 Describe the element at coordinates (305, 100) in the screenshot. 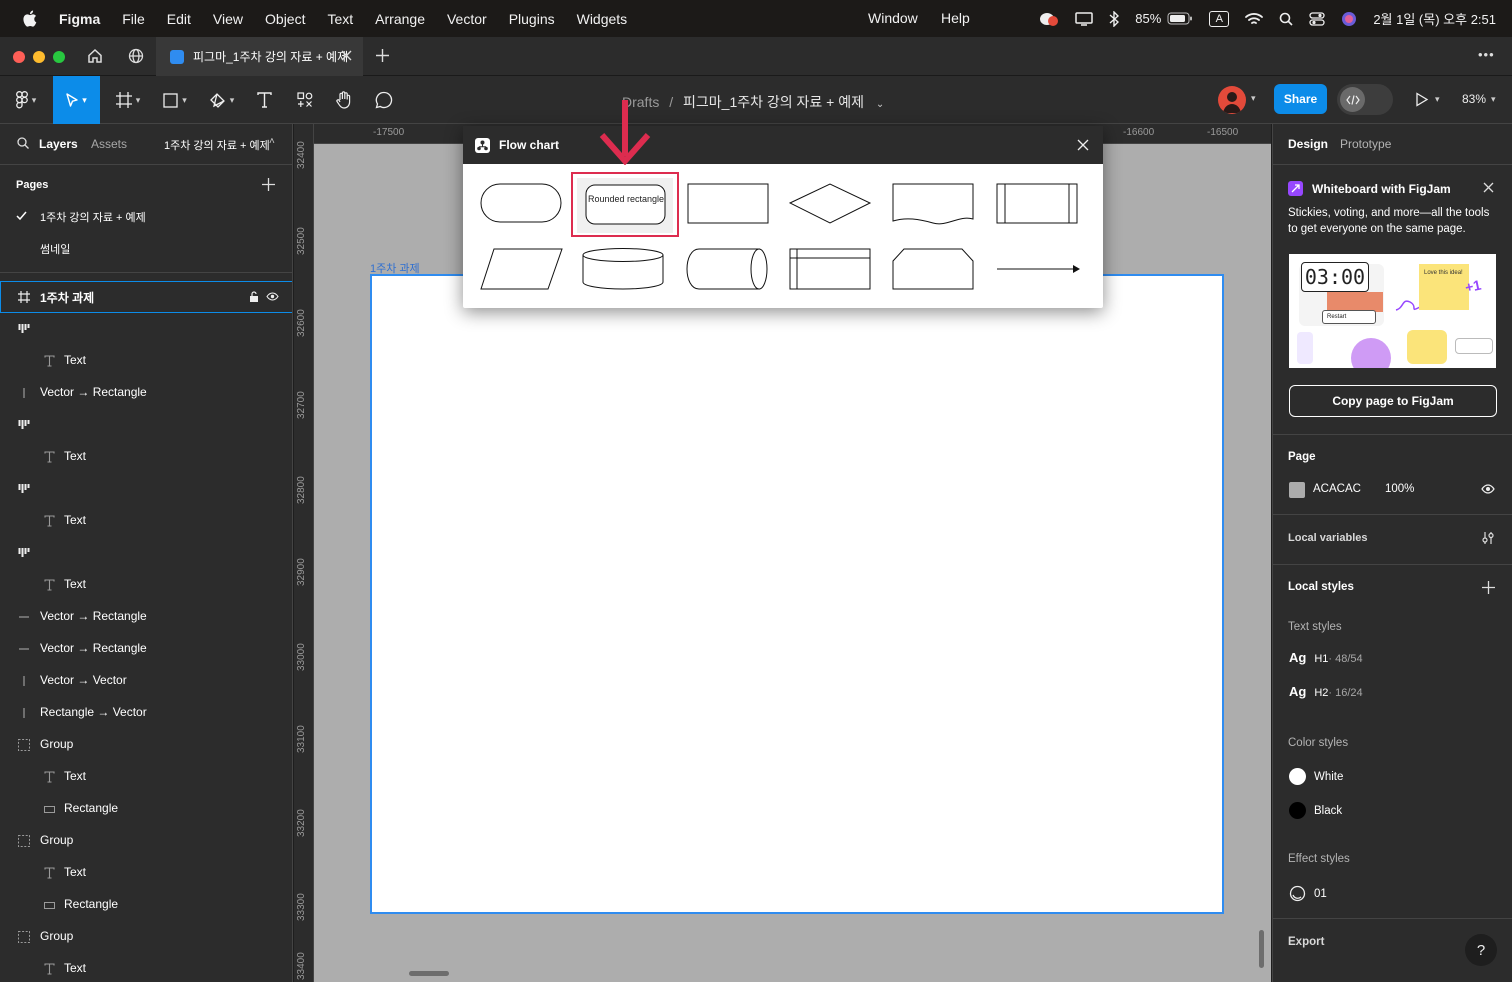

I see `resources-tool-button` at that location.